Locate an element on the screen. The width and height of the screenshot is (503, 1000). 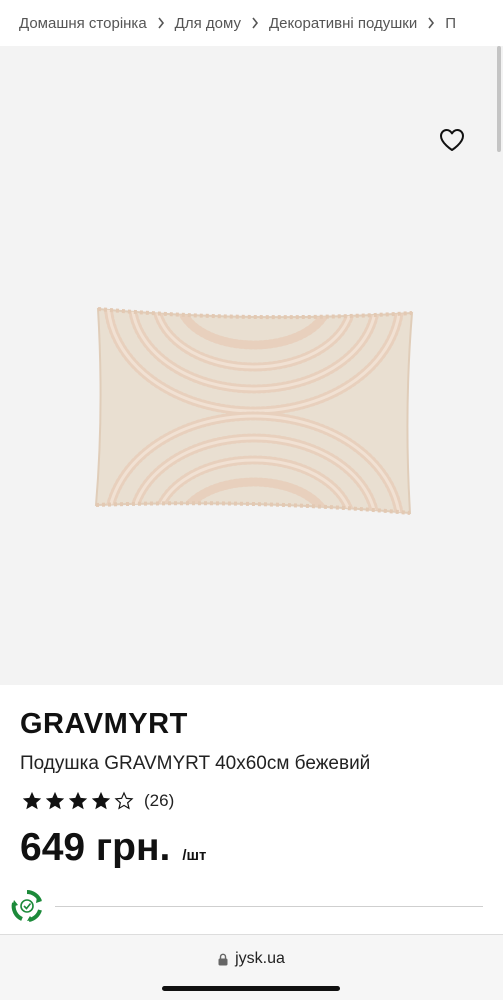
url-display: jysk.ua is located at coordinates (251, 959).